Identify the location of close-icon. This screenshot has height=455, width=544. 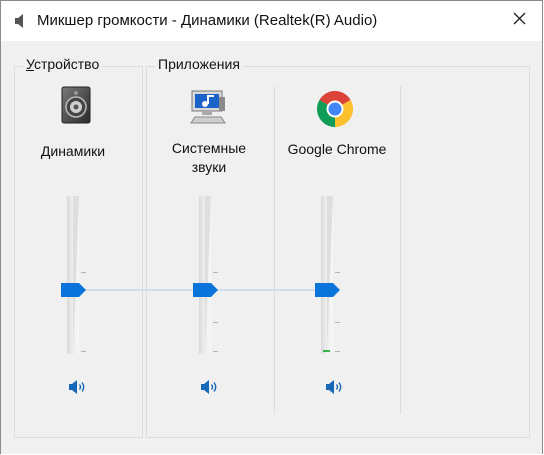
(519, 21).